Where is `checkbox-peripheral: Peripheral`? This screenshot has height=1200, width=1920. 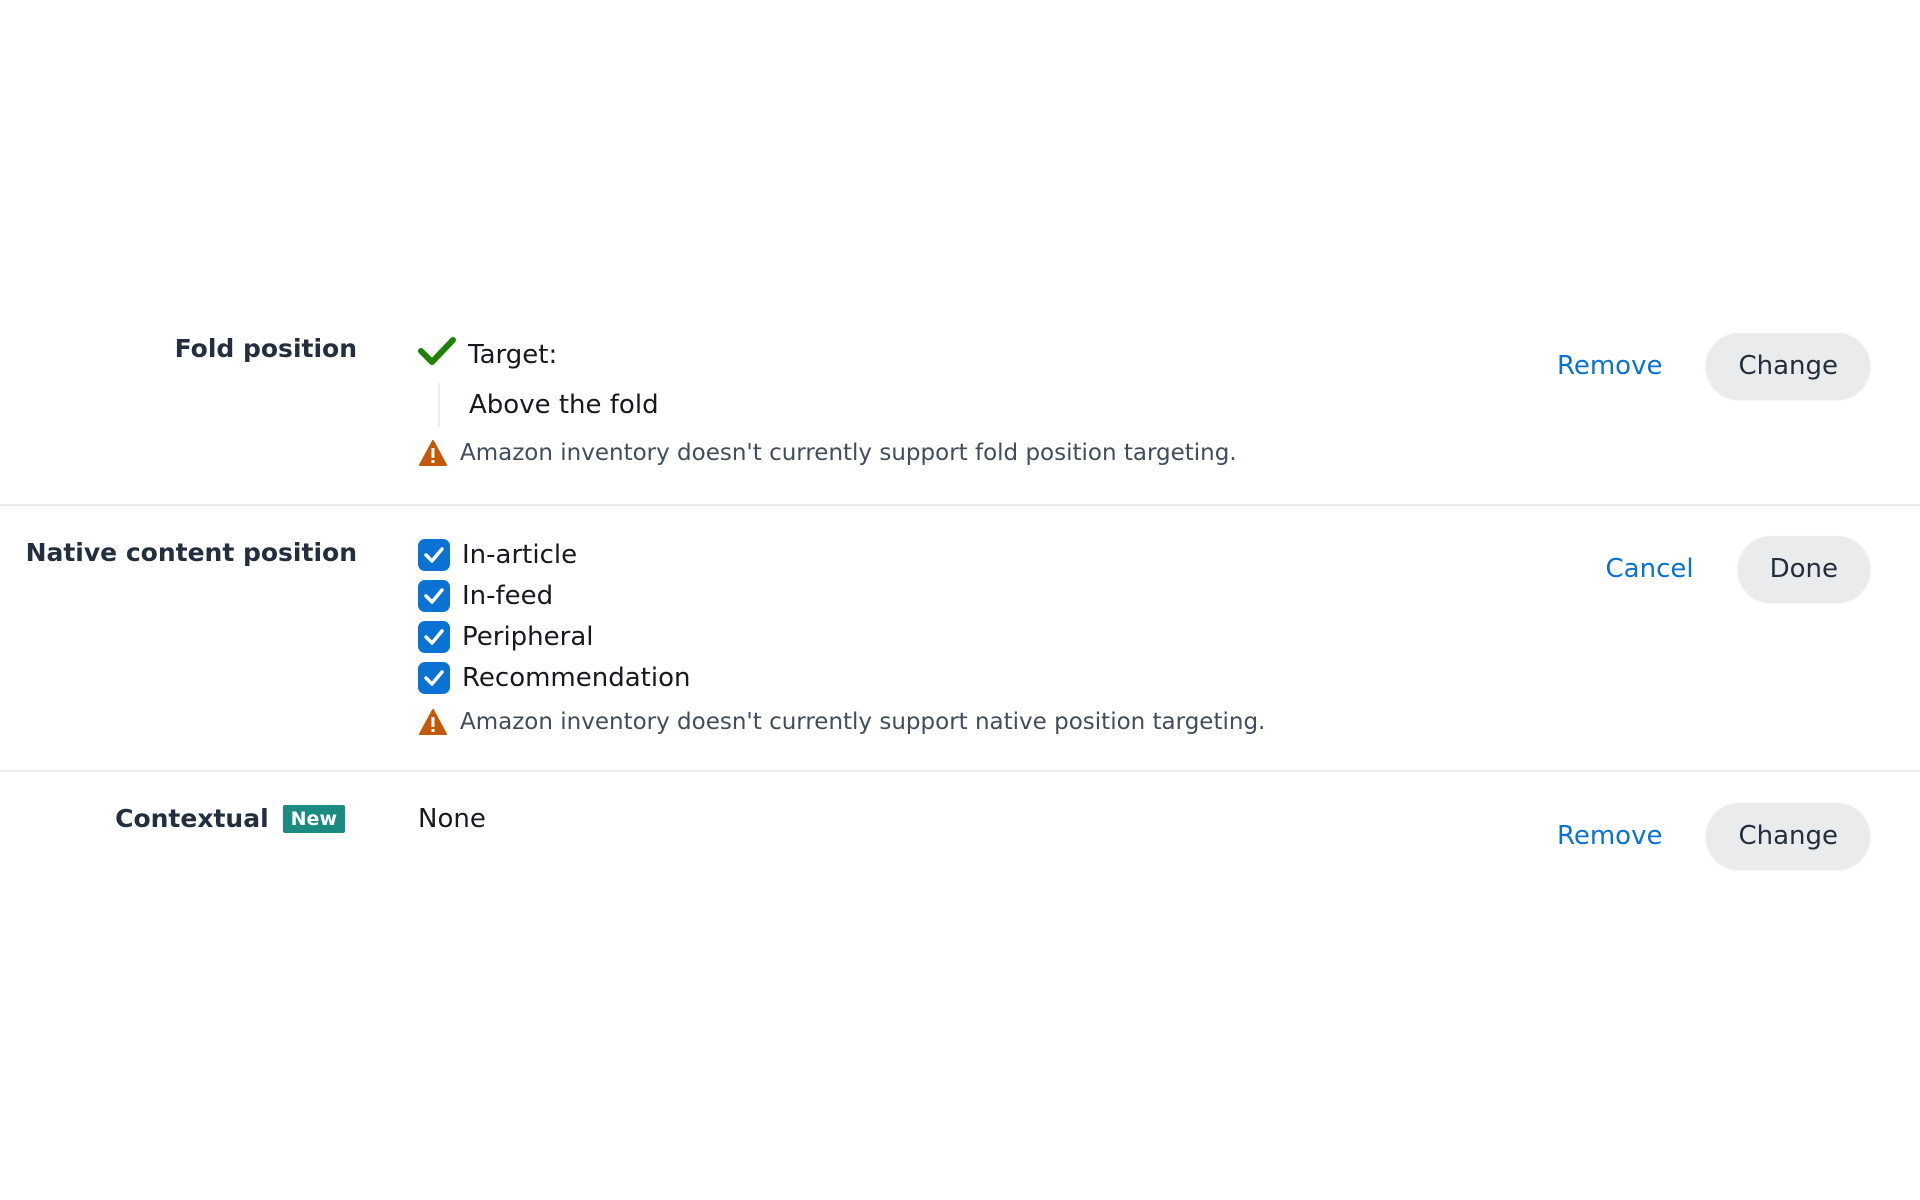
checkbox-peripheral: Peripheral is located at coordinates (841, 636).